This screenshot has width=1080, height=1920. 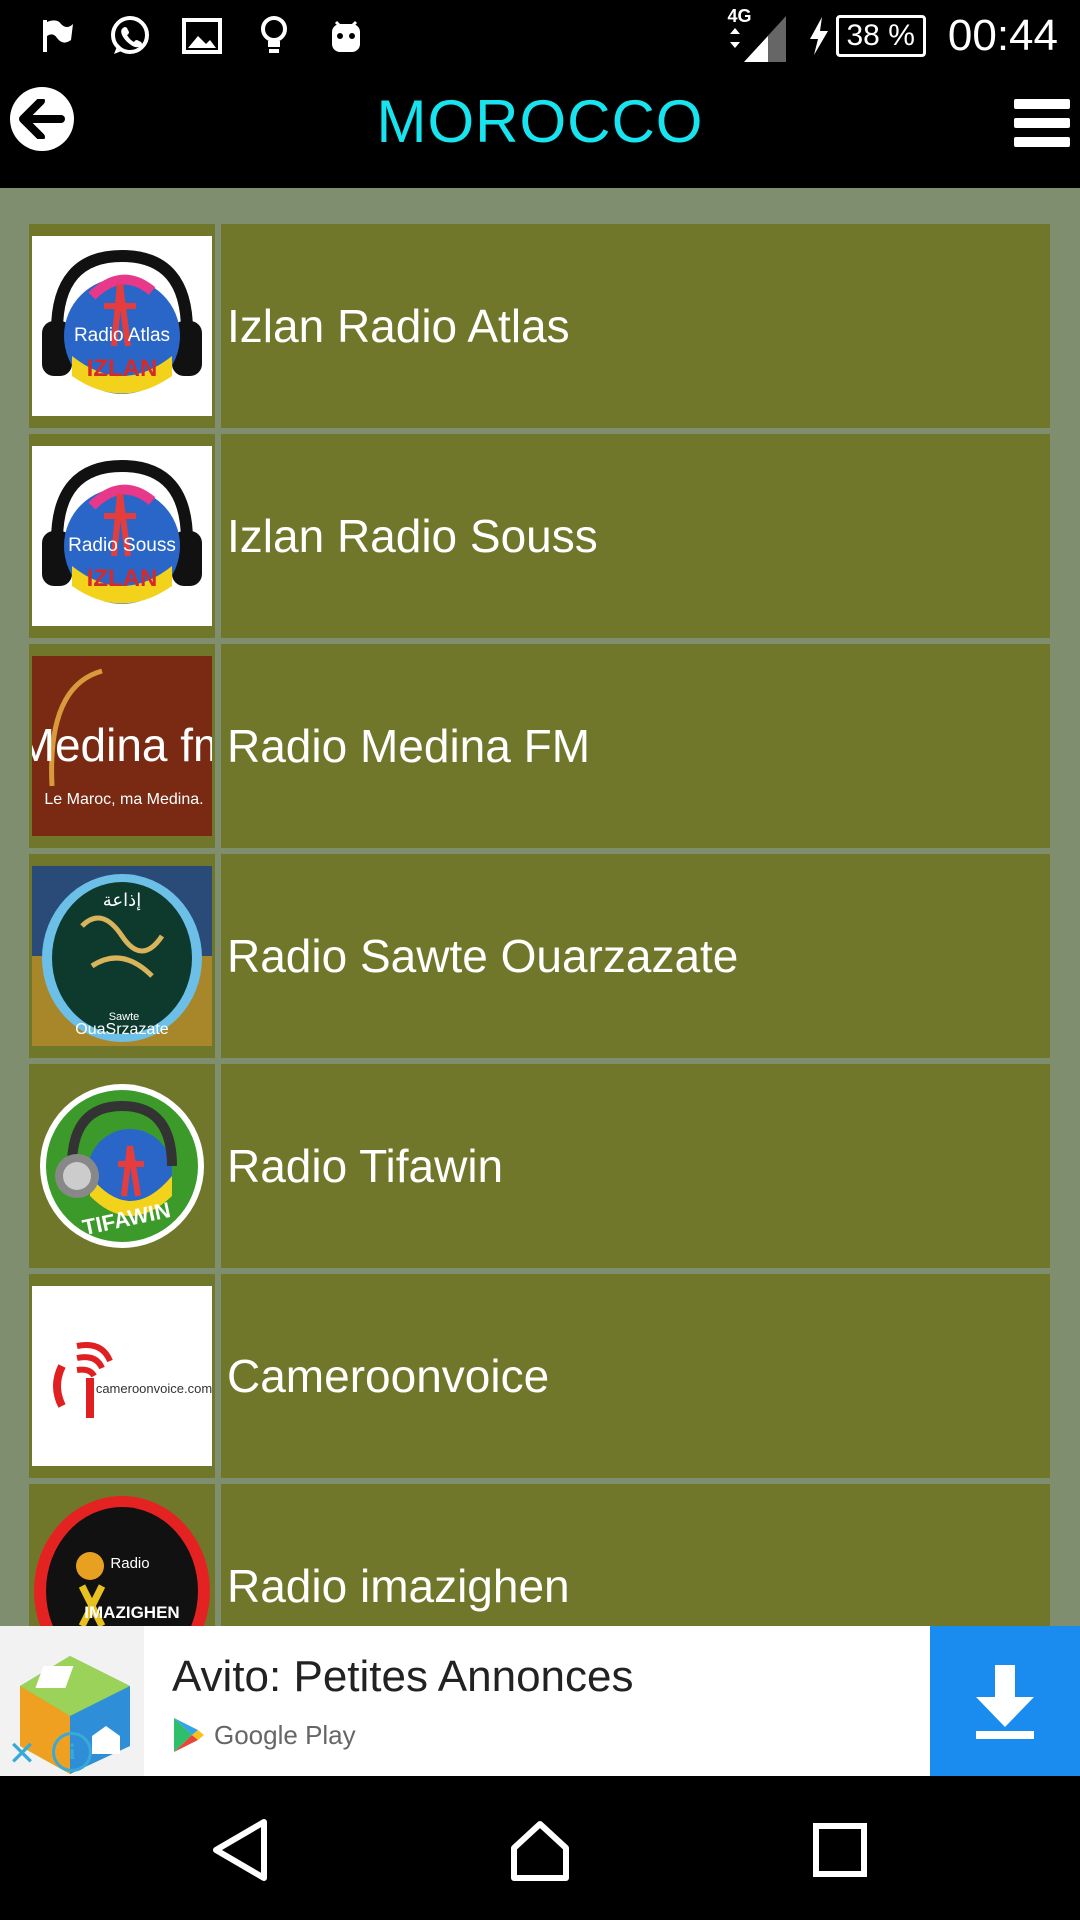 I want to click on store-name: Google Play, so click(x=285, y=1734).